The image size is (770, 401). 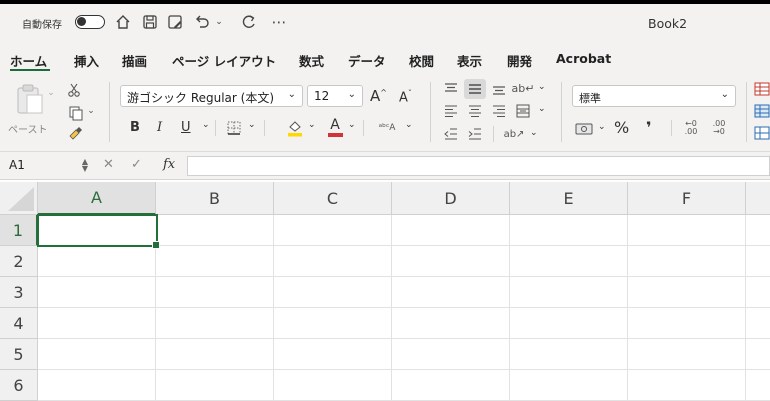 I want to click on text-orientation-icon: ab↗, so click(x=514, y=134).